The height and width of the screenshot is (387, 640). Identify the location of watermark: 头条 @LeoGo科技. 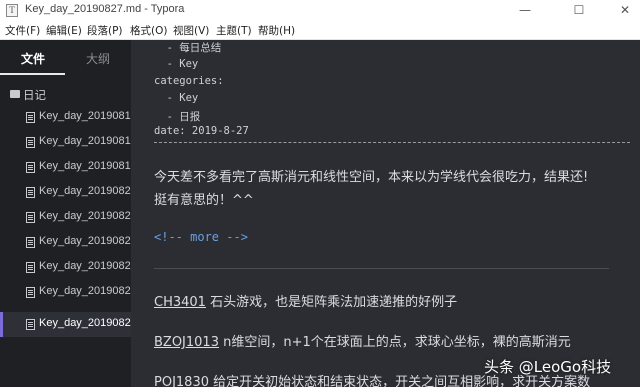
(548, 367).